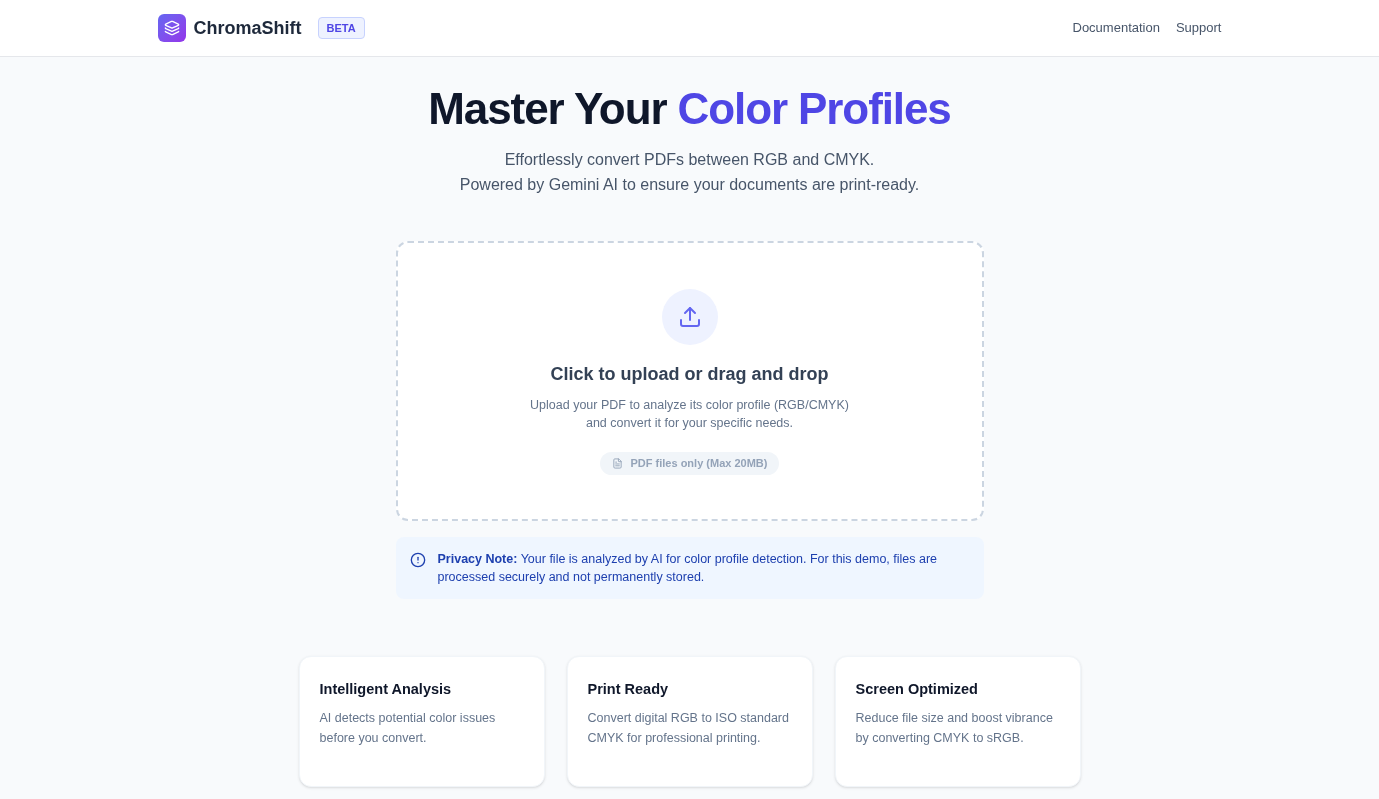  Describe the element at coordinates (341, 28) in the screenshot. I see `beta-tag: BETA` at that location.